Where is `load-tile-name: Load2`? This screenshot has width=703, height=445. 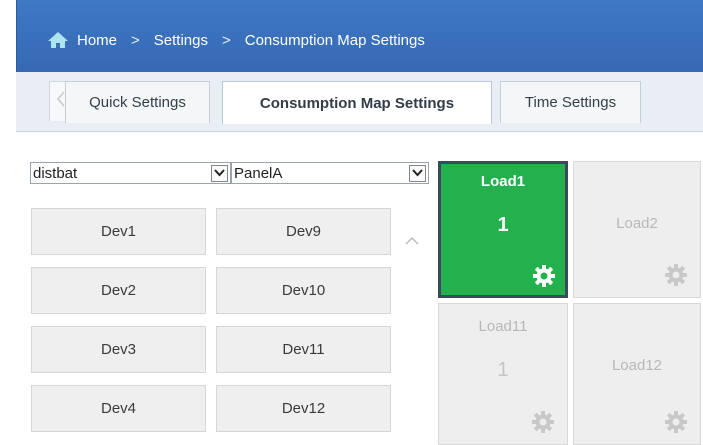
load-tile-name: Load2 is located at coordinates (637, 223).